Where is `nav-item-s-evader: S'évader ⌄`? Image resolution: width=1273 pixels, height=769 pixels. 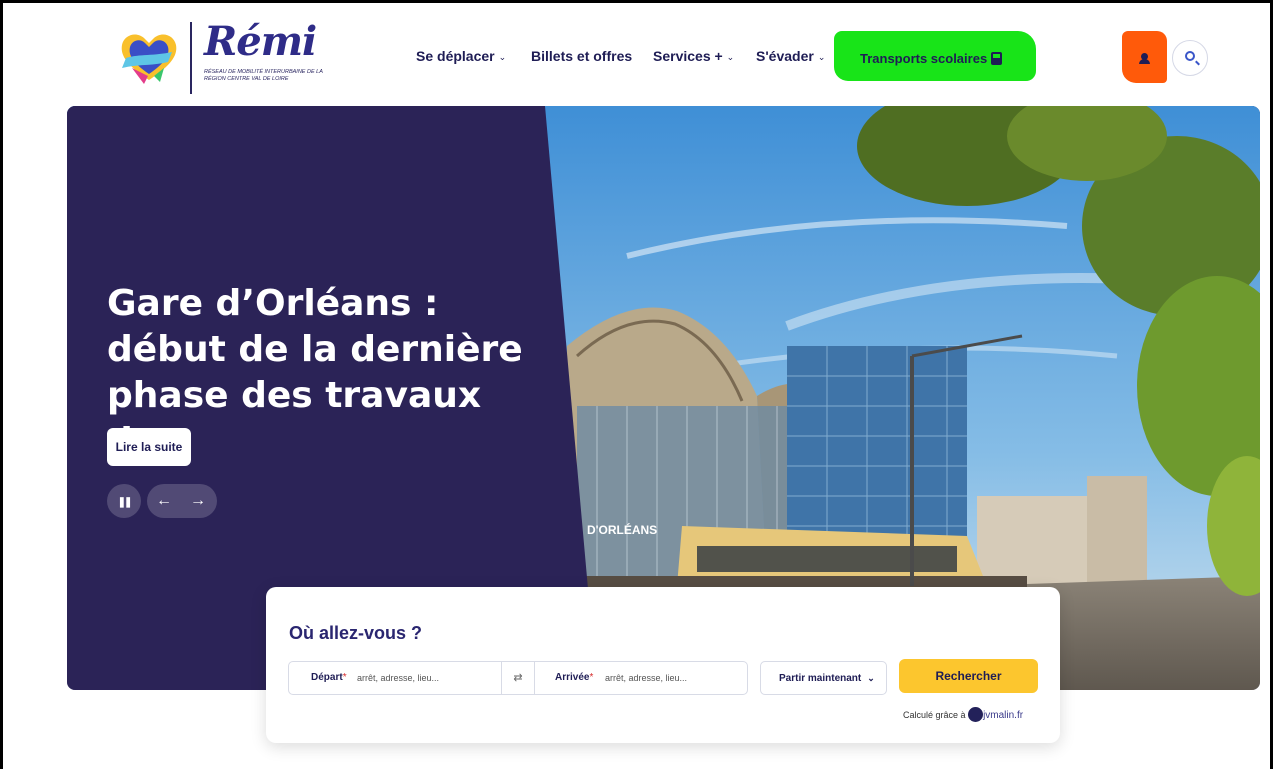 nav-item-s-evader: S'évader ⌄ is located at coordinates (790, 56).